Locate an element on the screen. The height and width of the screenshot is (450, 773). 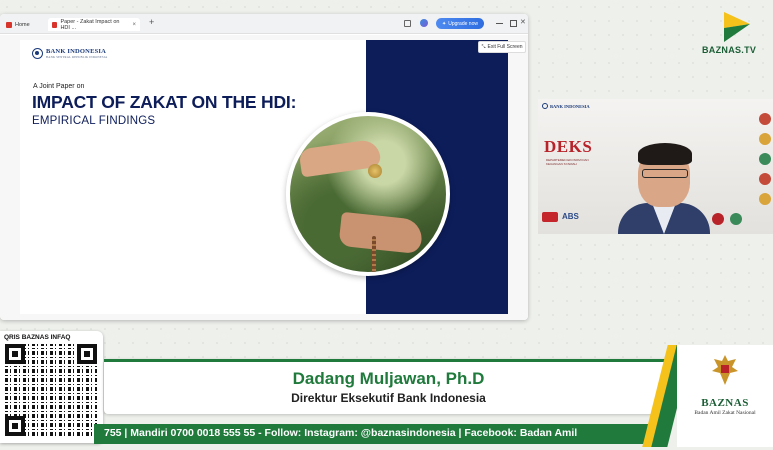
tab-home: Home is located at coordinates (23, 24).